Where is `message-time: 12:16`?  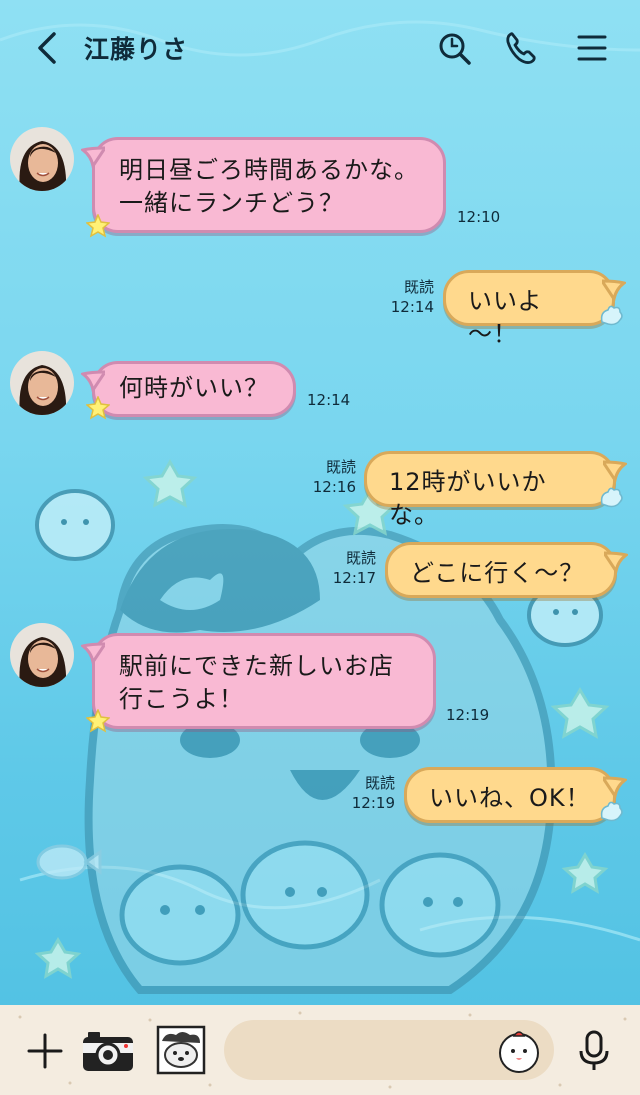 message-time: 12:16 is located at coordinates (334, 487).